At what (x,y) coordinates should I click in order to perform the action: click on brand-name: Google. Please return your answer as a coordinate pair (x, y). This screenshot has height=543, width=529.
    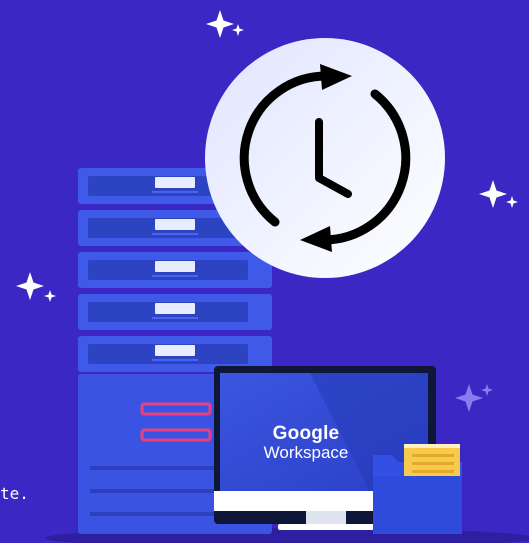
    Looking at the image, I should click on (306, 433).